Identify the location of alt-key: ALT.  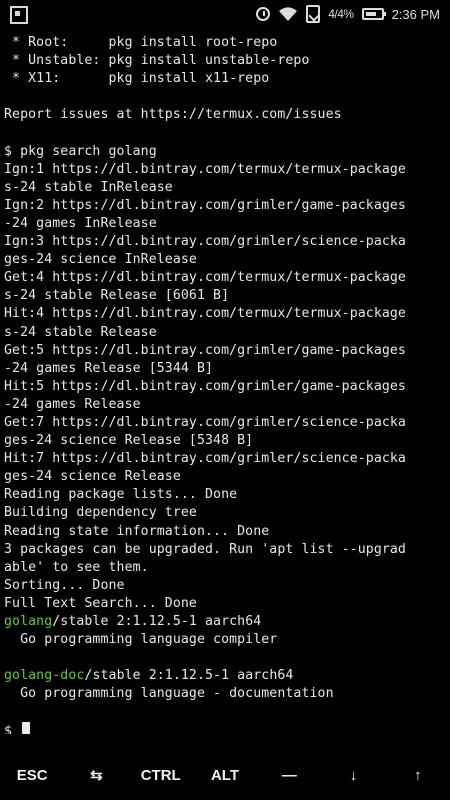
(225, 775).